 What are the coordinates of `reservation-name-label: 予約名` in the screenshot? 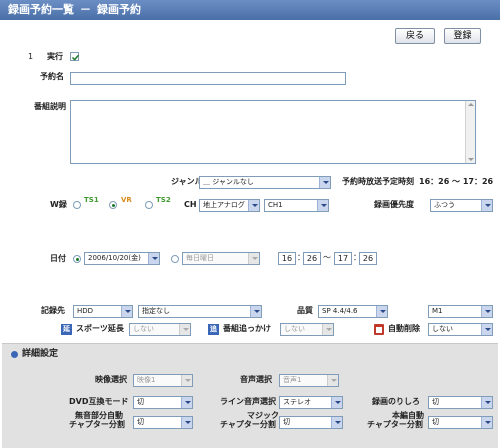 It's located at (52, 76).